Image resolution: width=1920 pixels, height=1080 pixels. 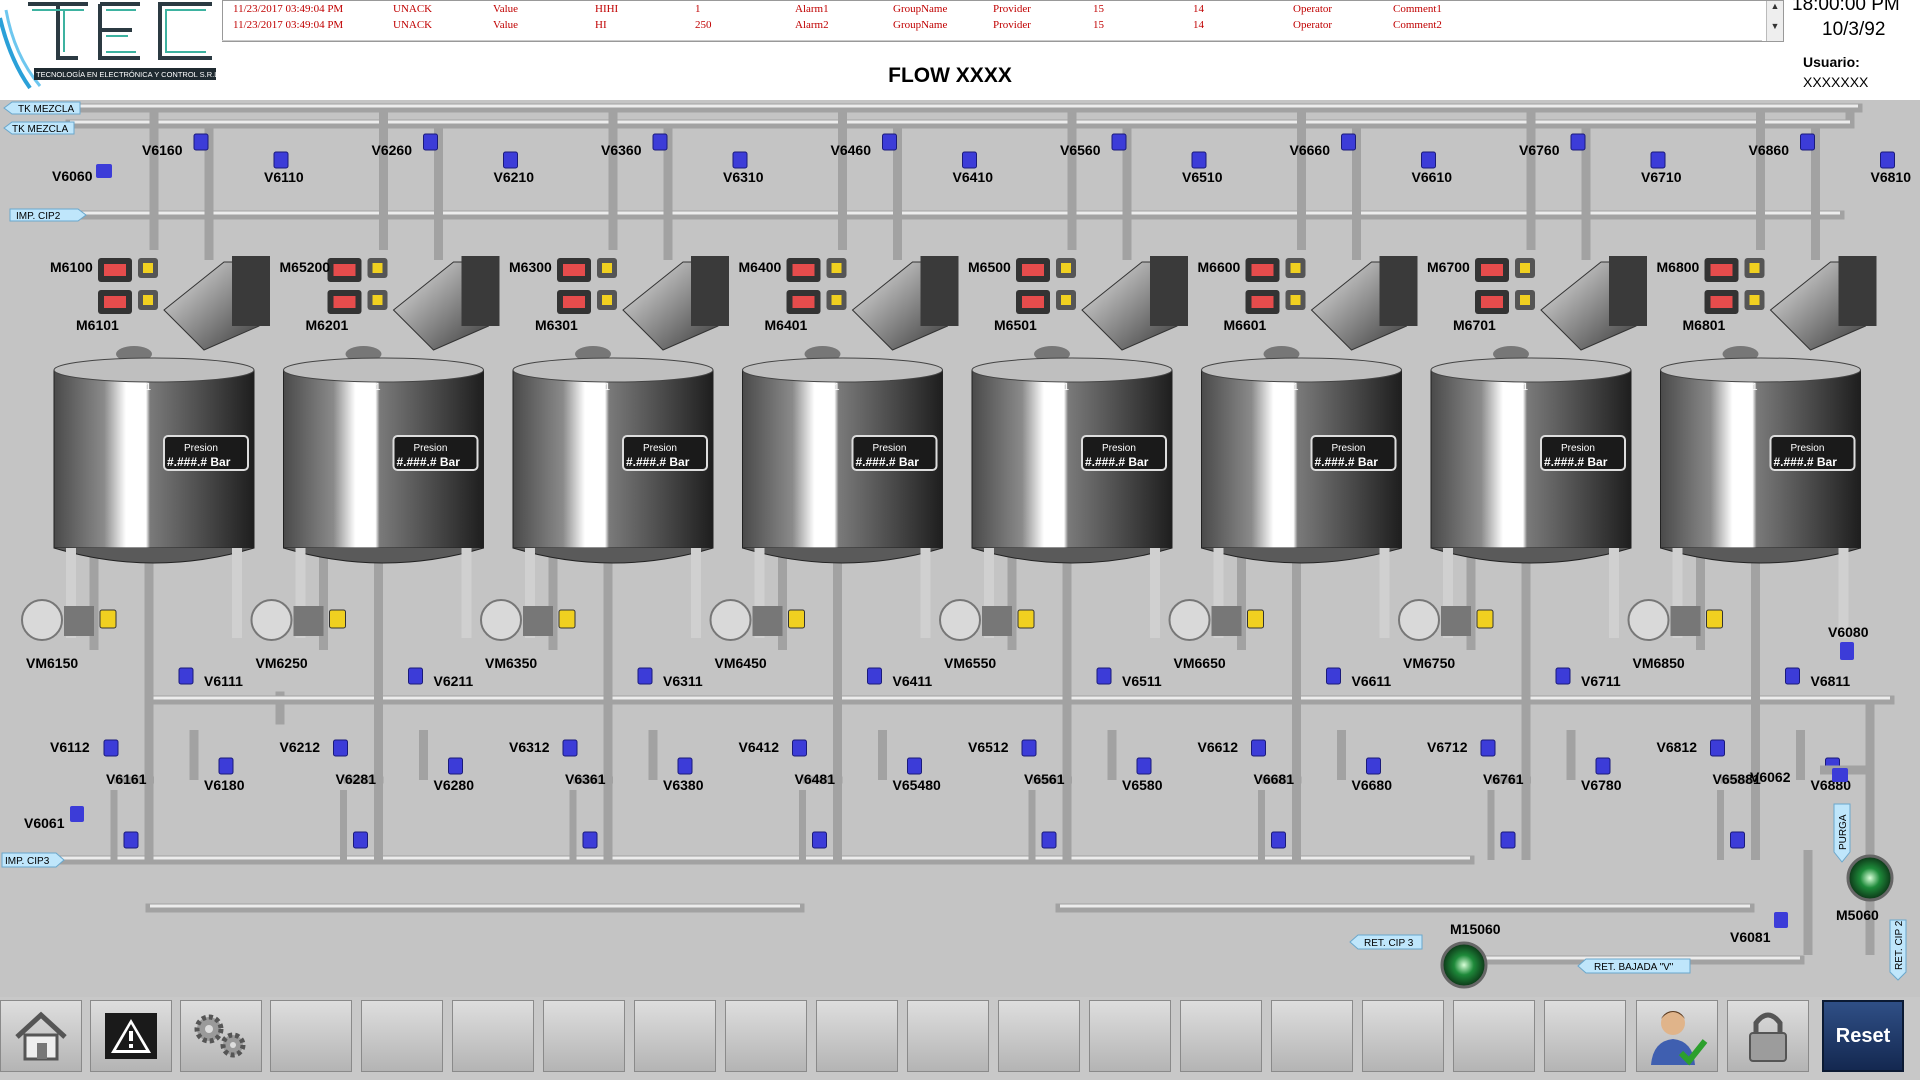 I want to click on home-button, so click(x=41, y=1036).